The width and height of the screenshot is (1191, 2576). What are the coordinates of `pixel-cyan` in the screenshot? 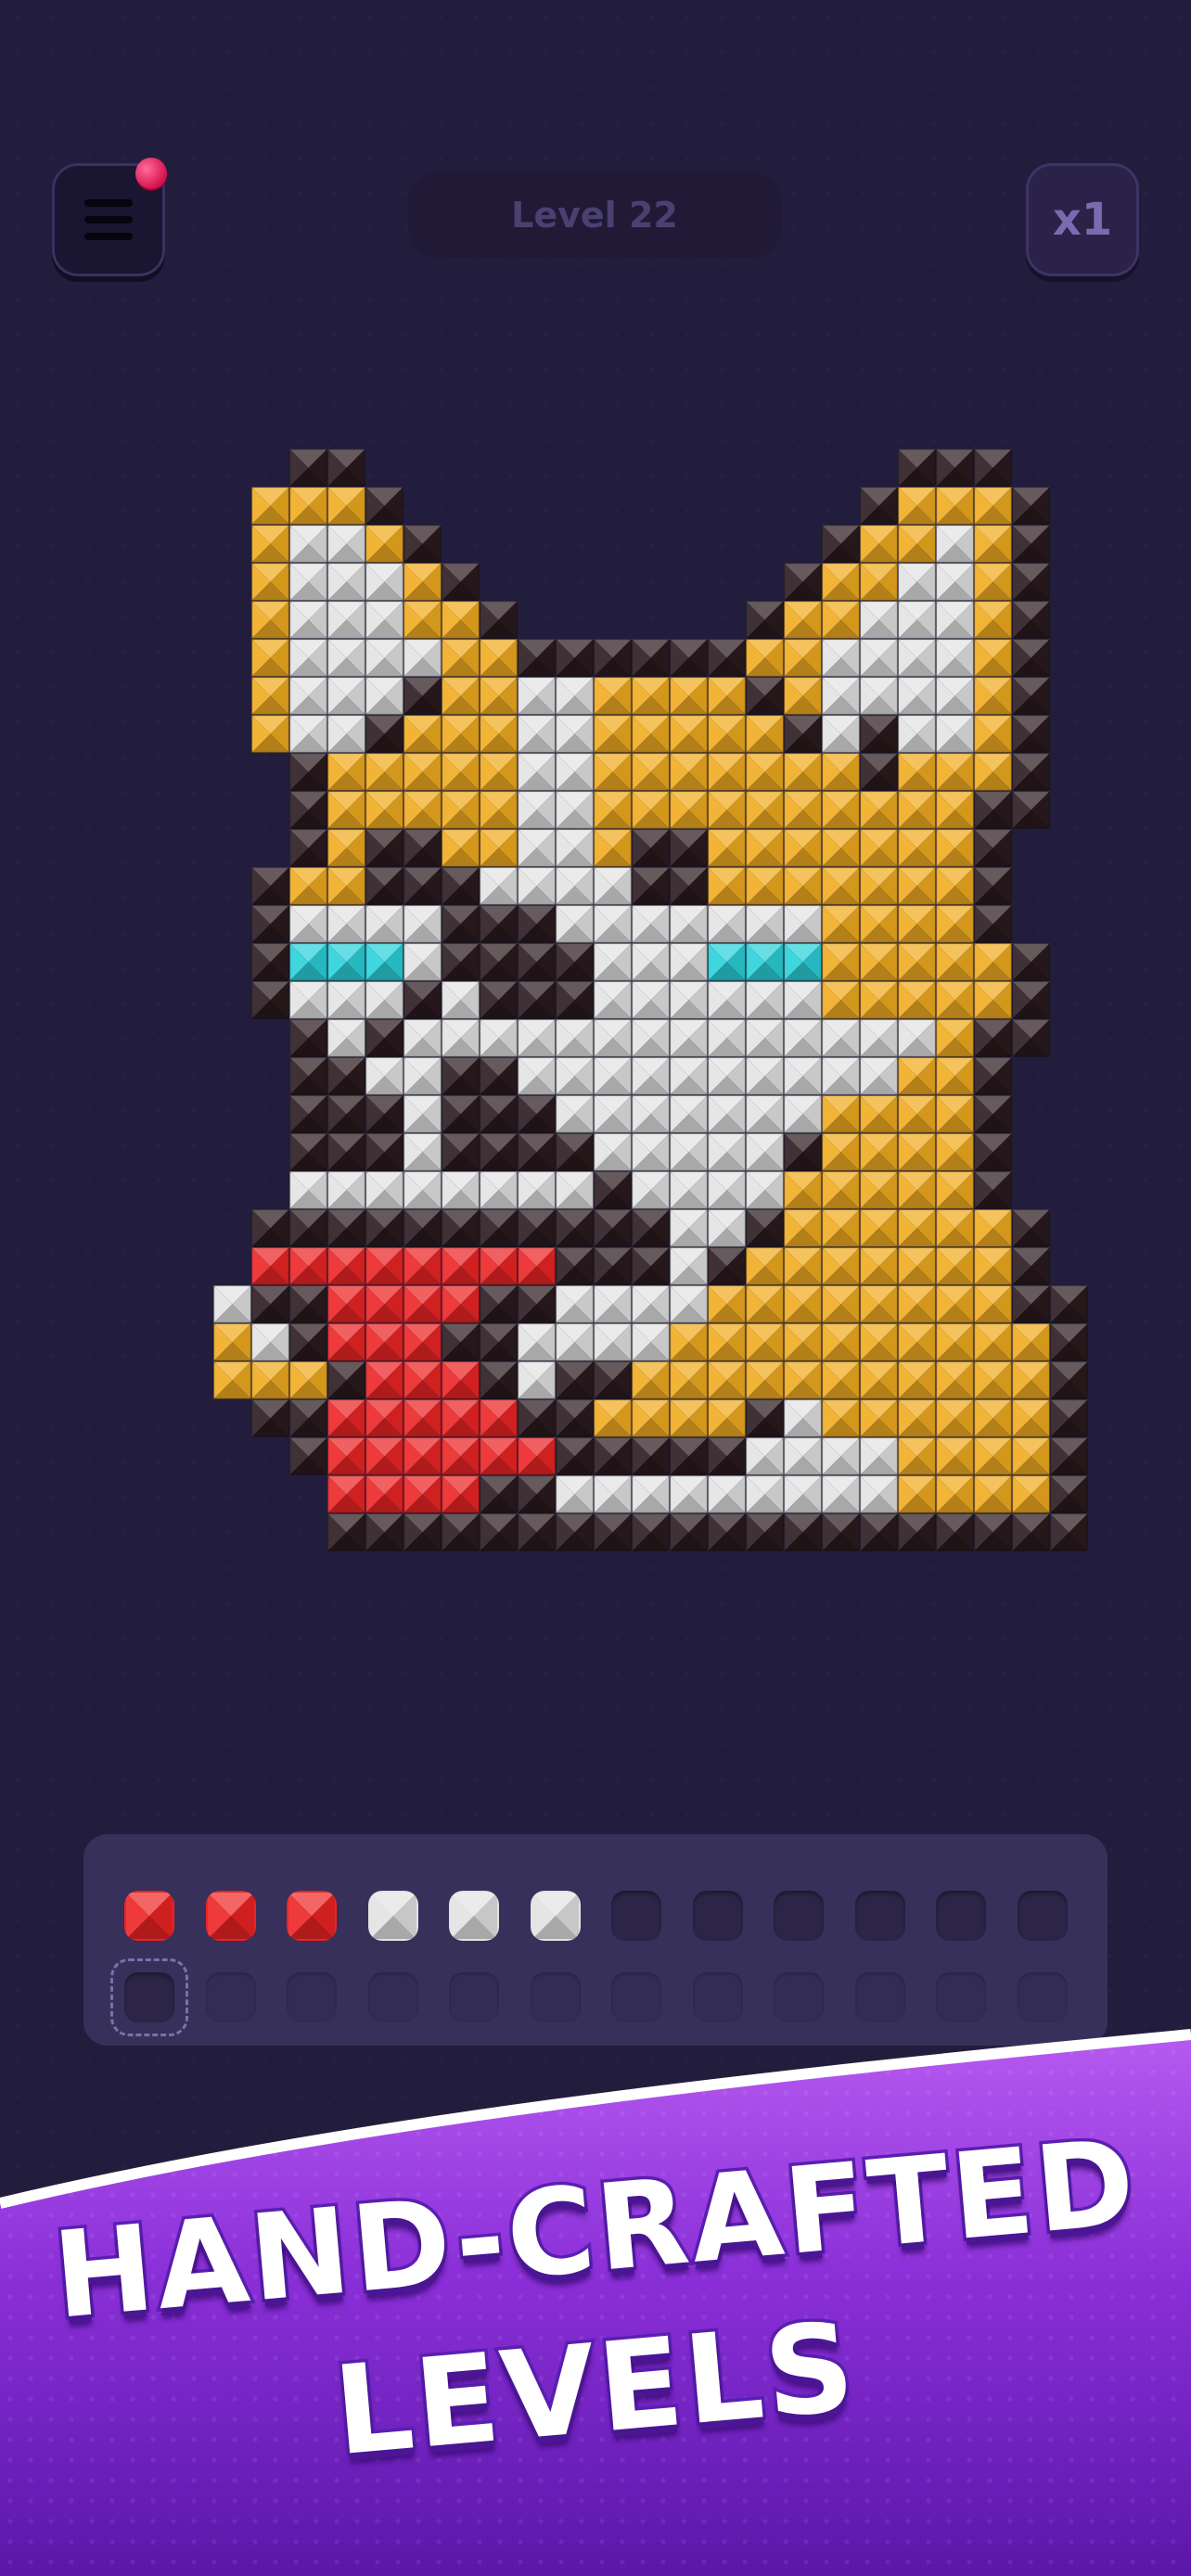 It's located at (765, 962).